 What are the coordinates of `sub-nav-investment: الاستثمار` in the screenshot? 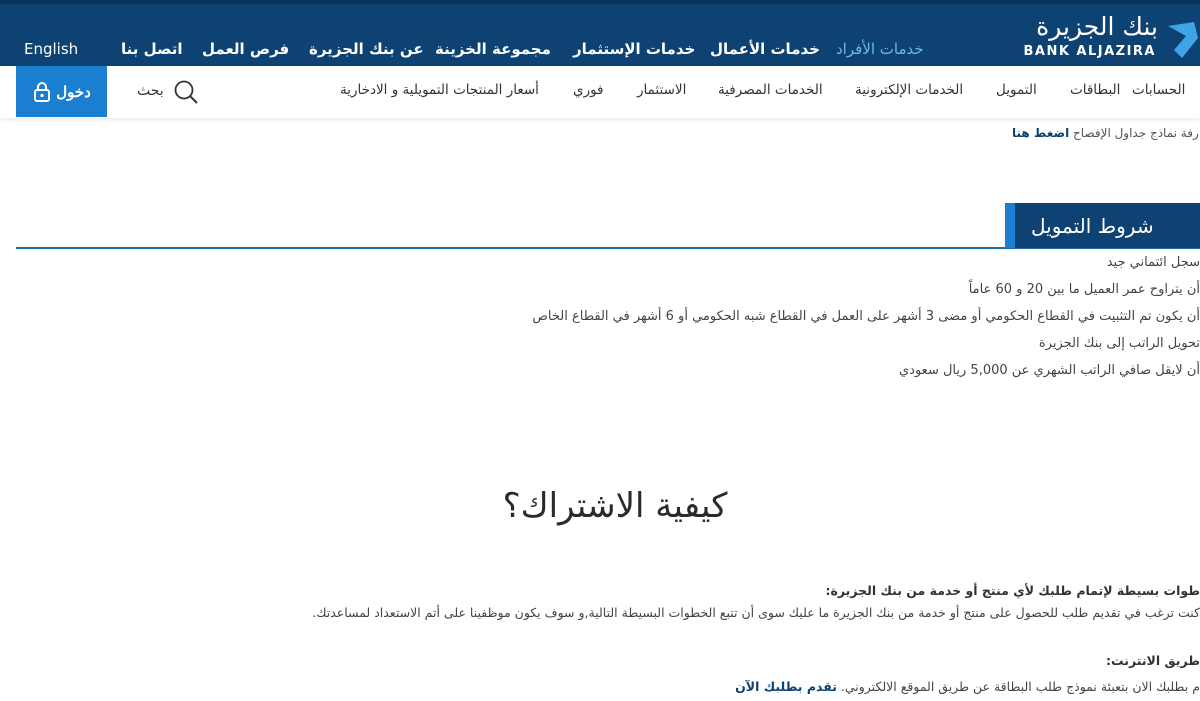 It's located at (661, 90).